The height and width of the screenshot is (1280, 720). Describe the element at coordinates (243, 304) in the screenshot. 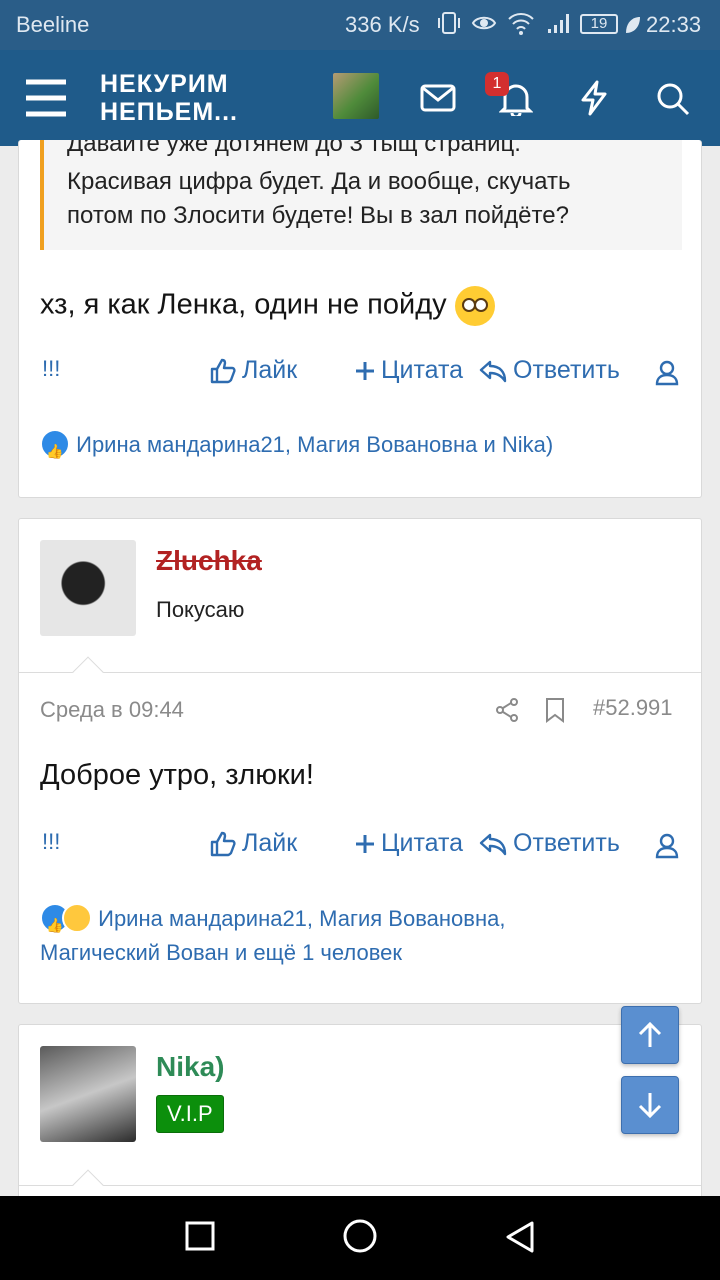

I see `post-message-text: хз, я как Ленка, один не пойду` at that location.